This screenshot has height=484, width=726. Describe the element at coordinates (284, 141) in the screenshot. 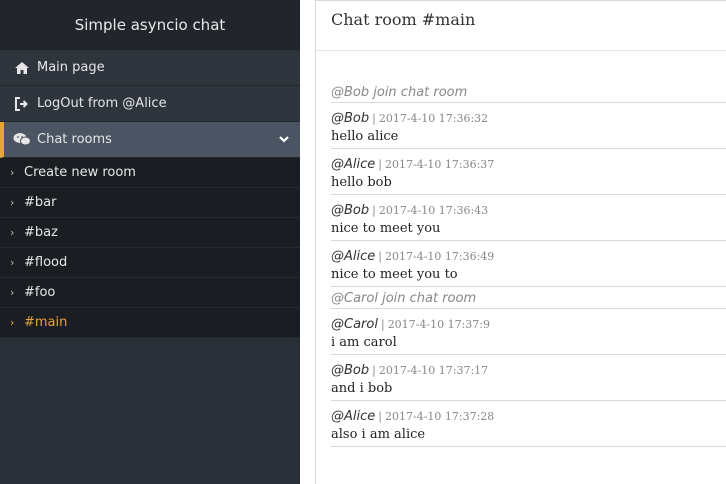

I see `chevron-down-icon` at that location.